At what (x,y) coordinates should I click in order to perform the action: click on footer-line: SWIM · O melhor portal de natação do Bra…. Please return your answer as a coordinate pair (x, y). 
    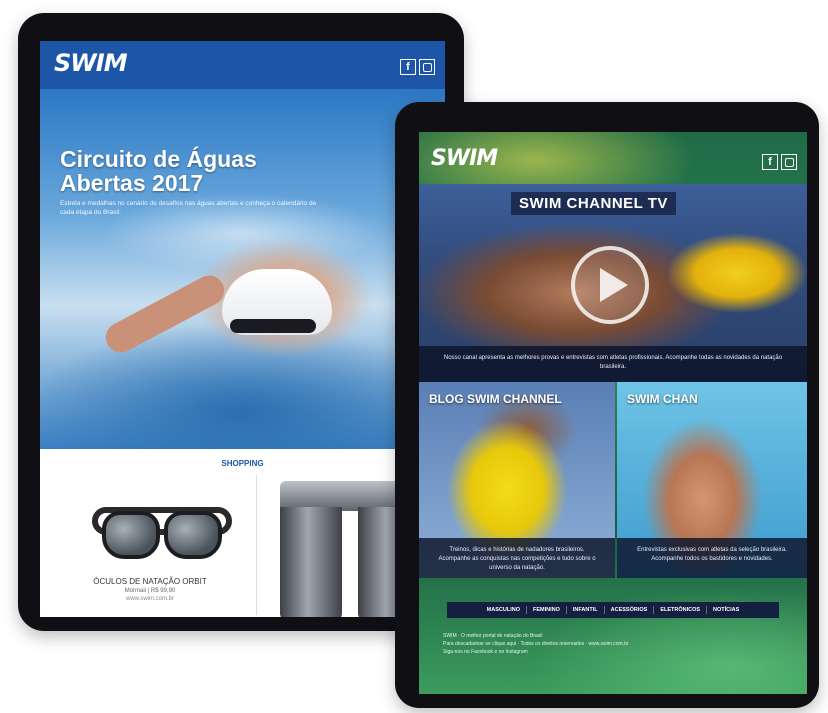
    Looking at the image, I should click on (493, 636).